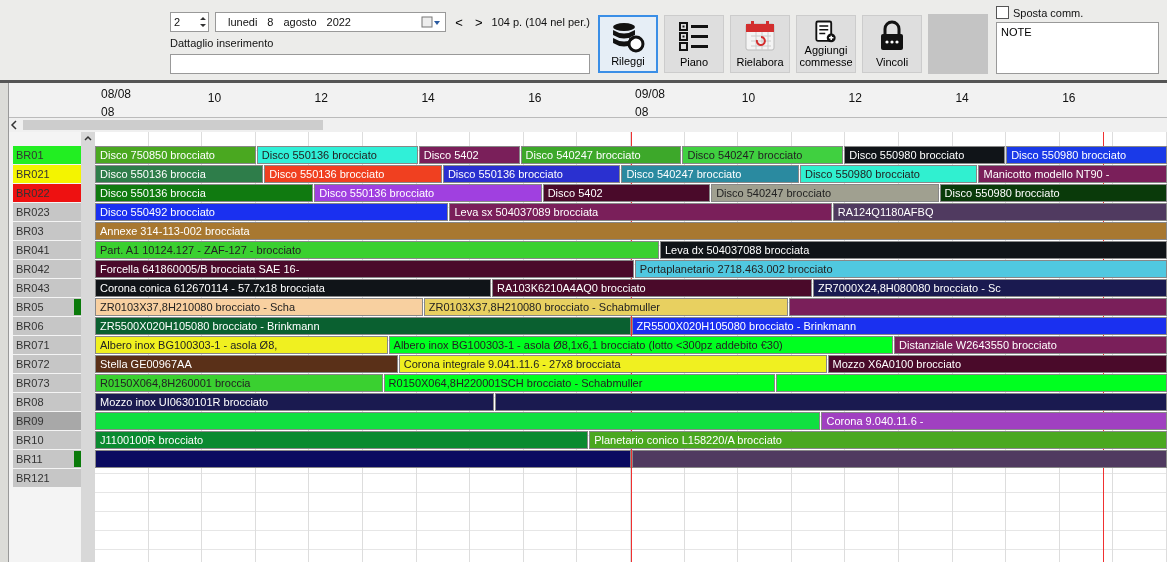 This screenshot has width=1167, height=562. What do you see at coordinates (241, 345) in the screenshot?
I see `task-bar: Albero inox BG100303-1 - asola Ø8,` at bounding box center [241, 345].